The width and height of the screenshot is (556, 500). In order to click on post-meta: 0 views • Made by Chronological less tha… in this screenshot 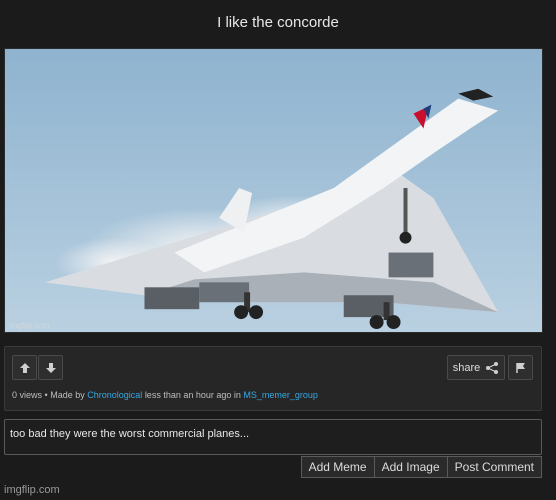, I will do `click(165, 395)`.